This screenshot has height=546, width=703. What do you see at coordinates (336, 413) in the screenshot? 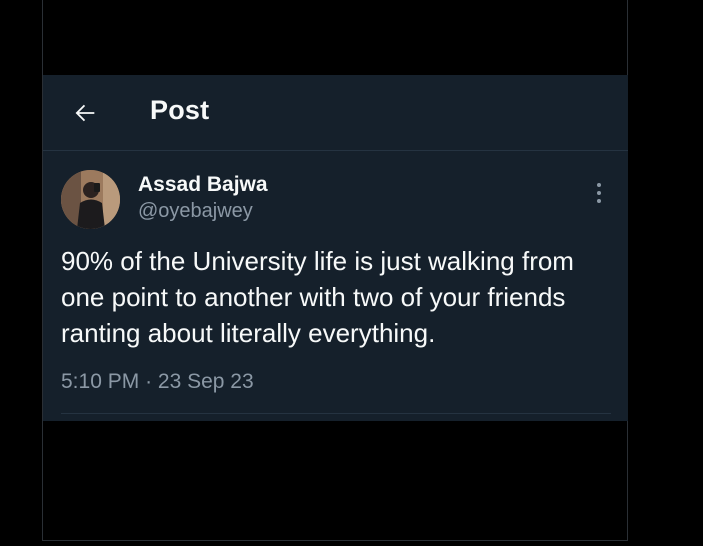
I see `divider` at bounding box center [336, 413].